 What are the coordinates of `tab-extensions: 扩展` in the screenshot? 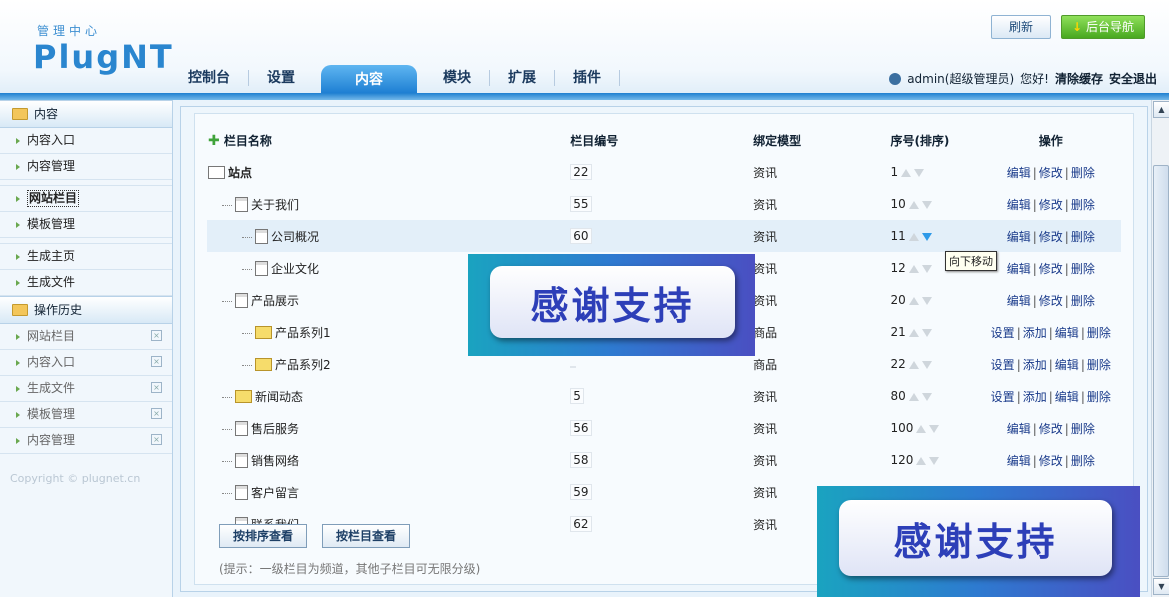 It's located at (522, 78).